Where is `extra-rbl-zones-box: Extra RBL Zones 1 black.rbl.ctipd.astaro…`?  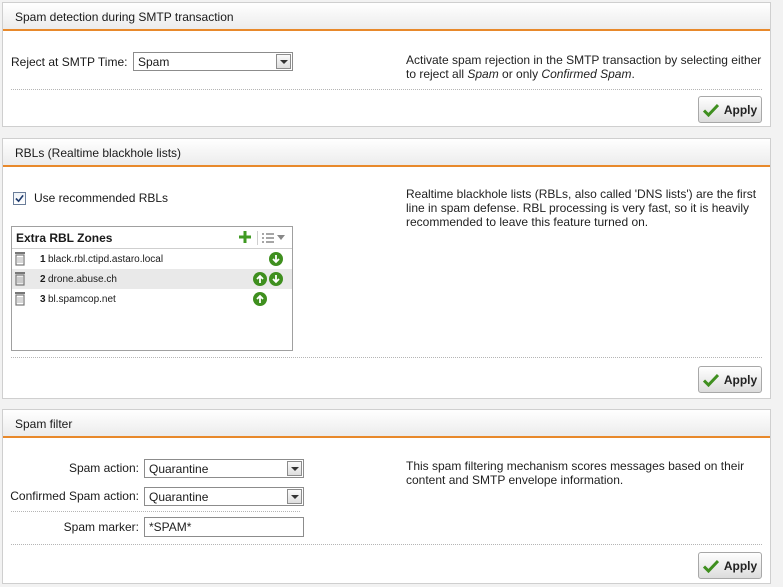 extra-rbl-zones-box: Extra RBL Zones 1 black.rbl.ctipd.astaro… is located at coordinates (152, 288).